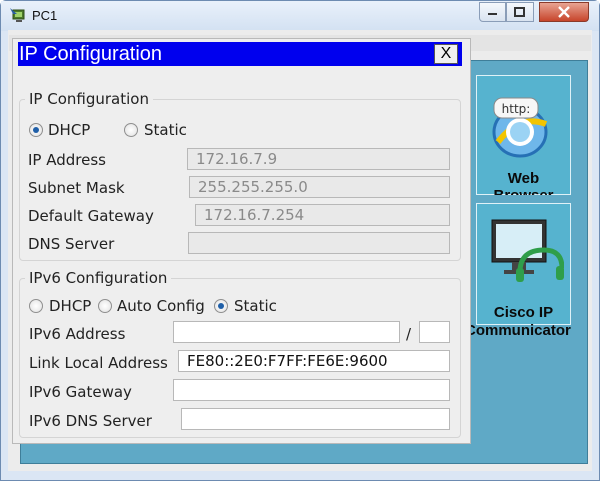 Image resolution: width=600 pixels, height=481 pixels. Describe the element at coordinates (67, 160) in the screenshot. I see `ip-address-label: IP Address` at that location.